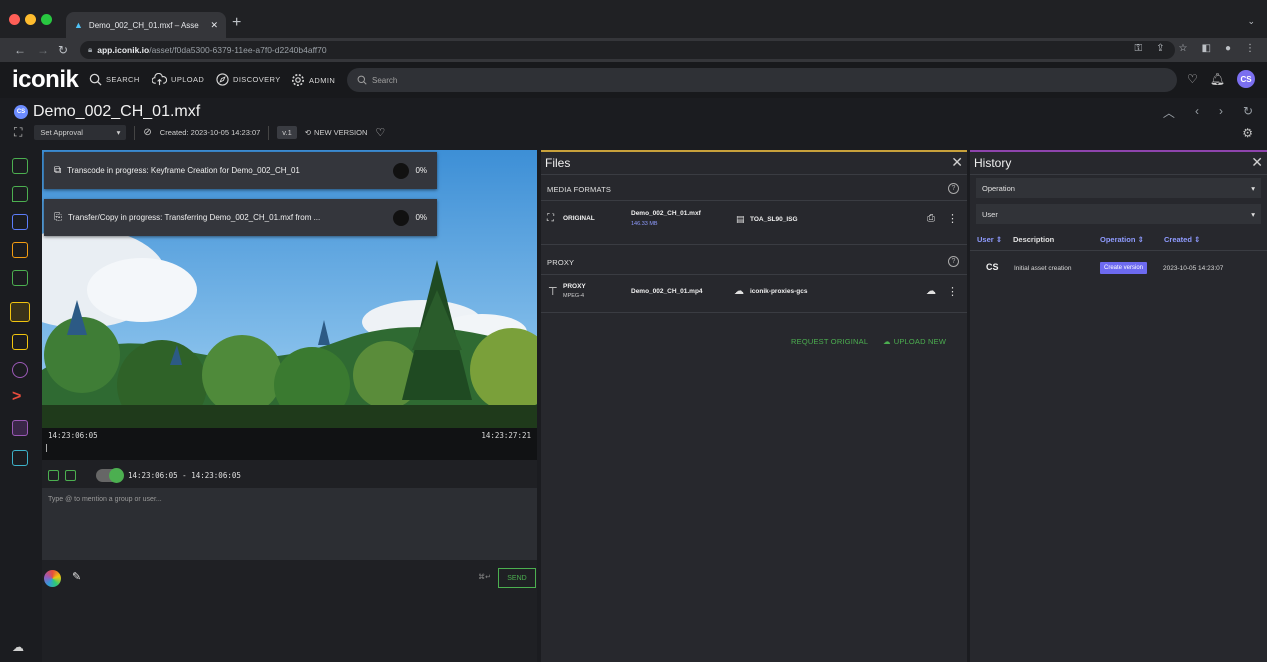  I want to click on send-button: SEND, so click(517, 578).